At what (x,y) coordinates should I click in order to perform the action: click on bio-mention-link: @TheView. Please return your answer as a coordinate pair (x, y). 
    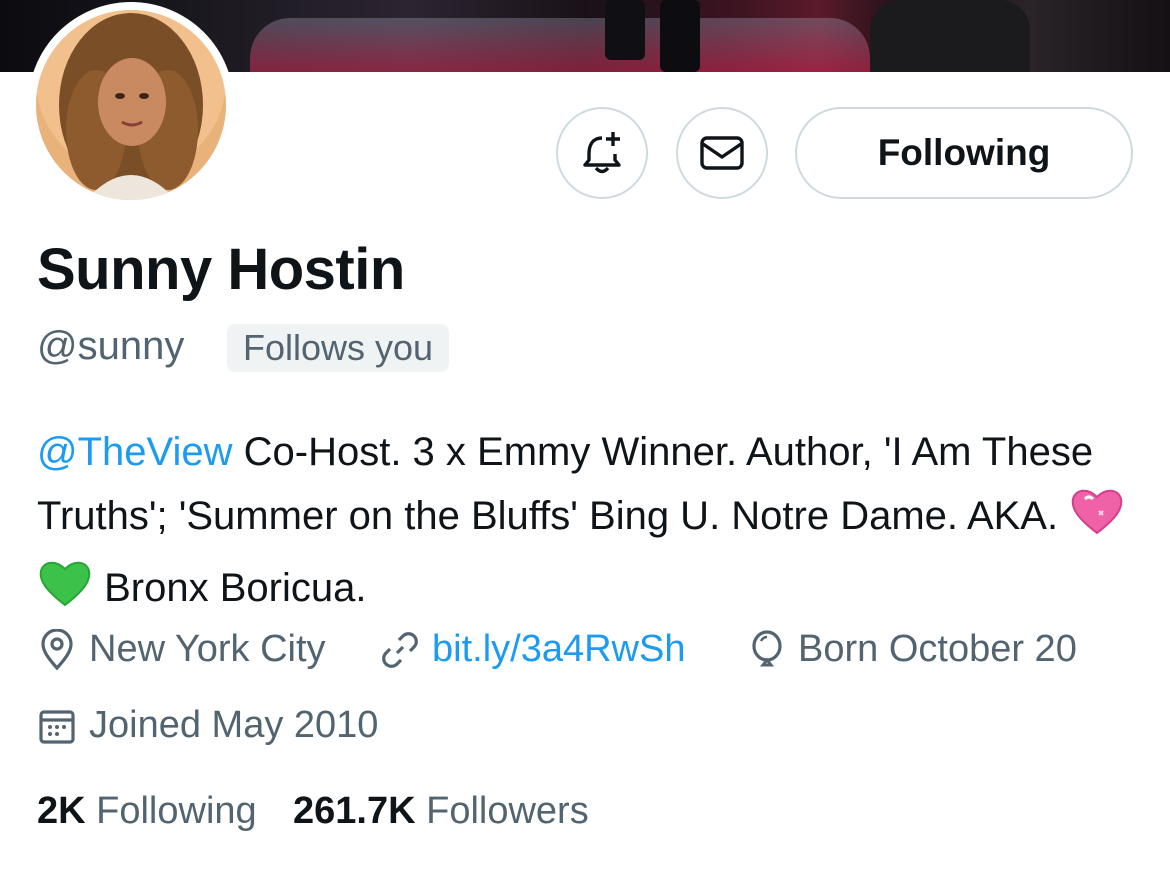
    Looking at the image, I should click on (135, 452).